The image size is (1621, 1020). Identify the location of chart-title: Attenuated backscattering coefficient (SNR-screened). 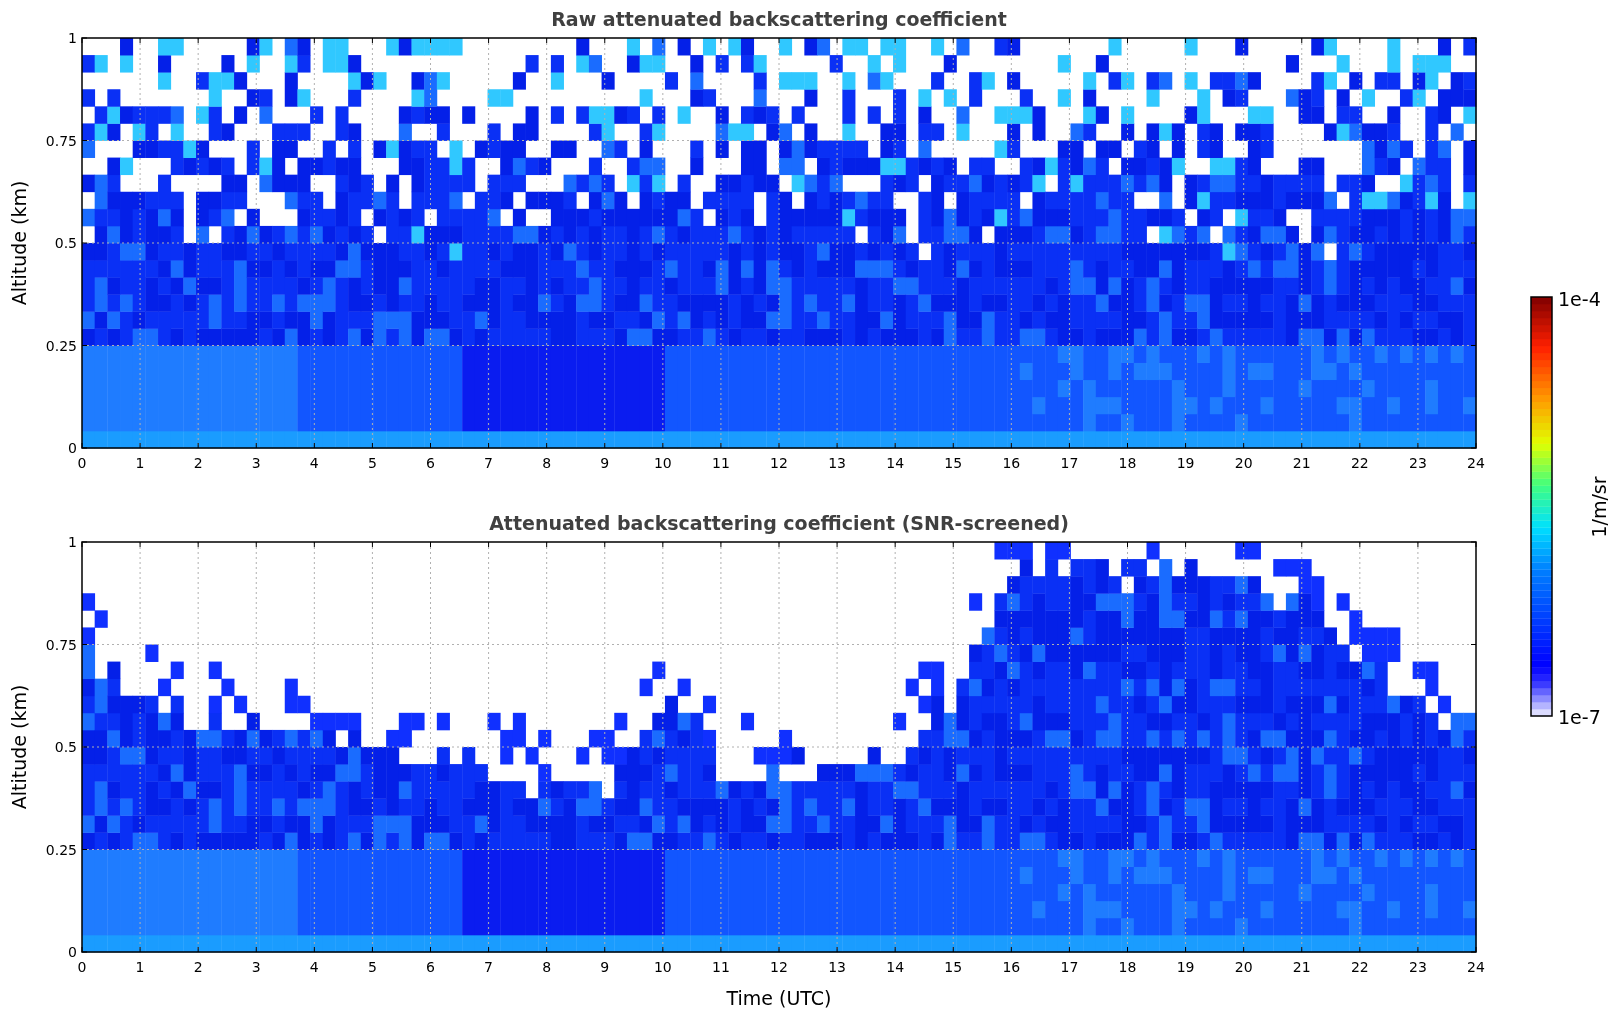
(779, 523).